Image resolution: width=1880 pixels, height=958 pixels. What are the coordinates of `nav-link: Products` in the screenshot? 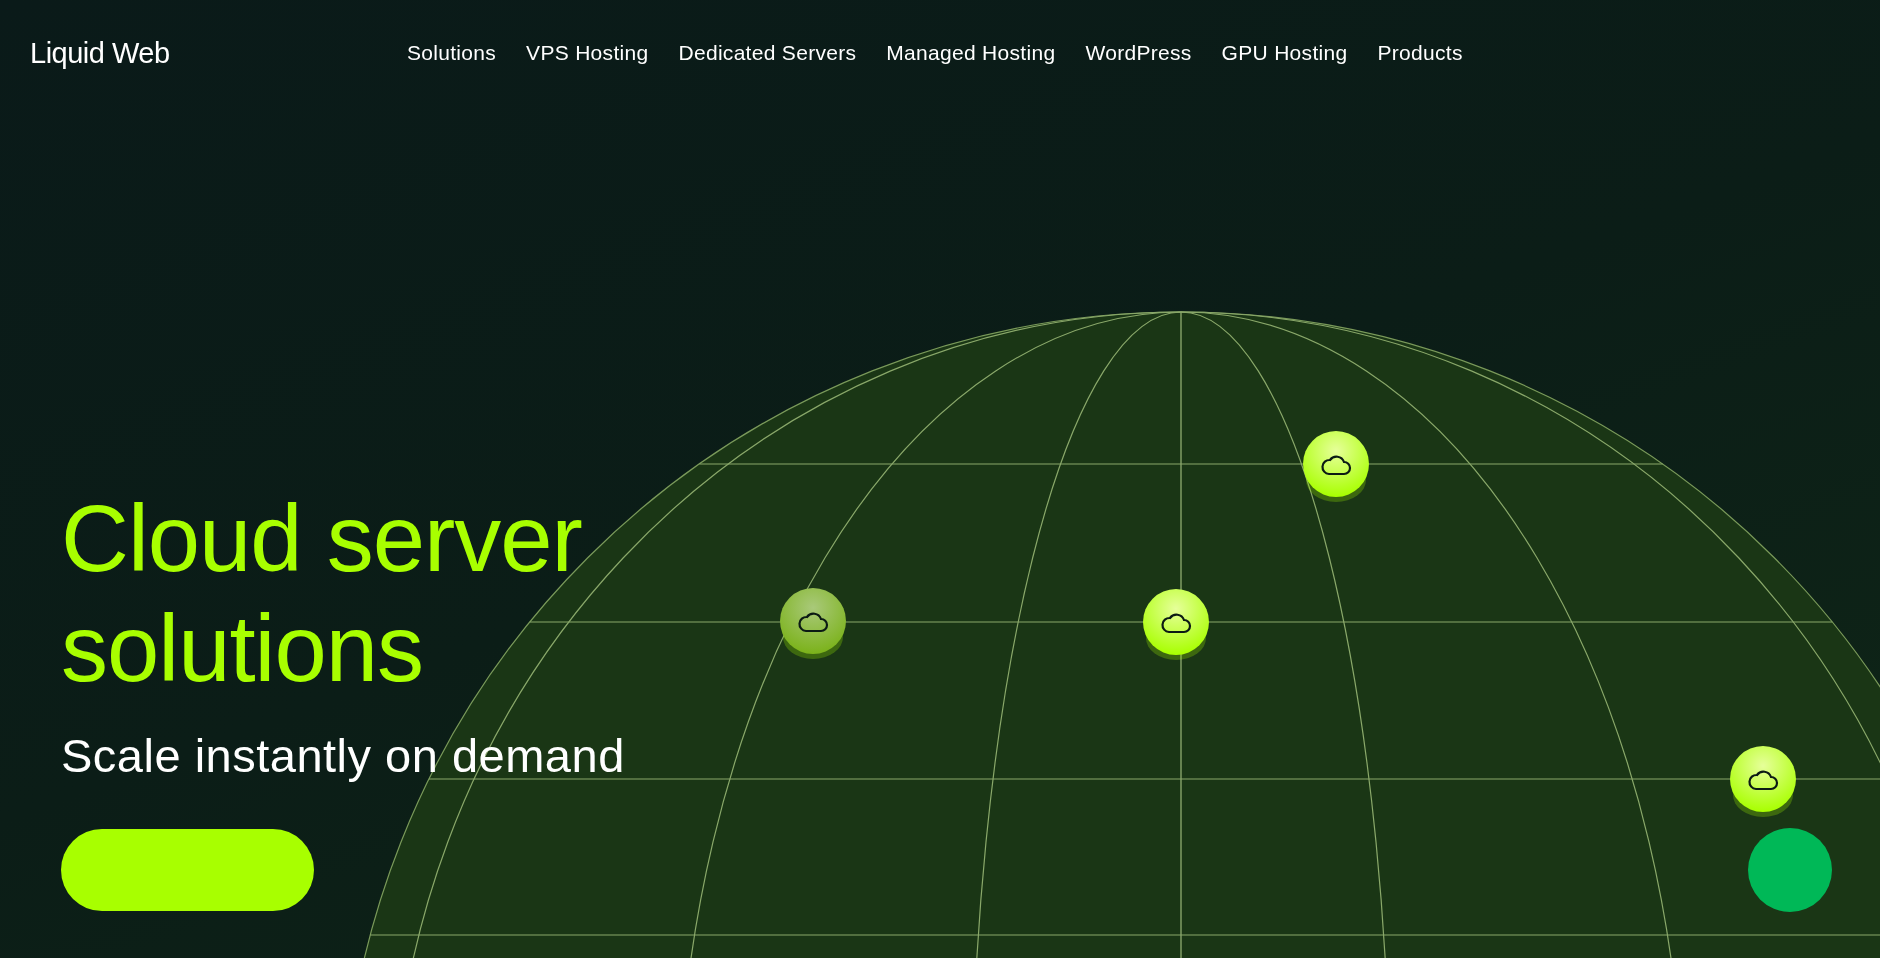 It's located at (1420, 53).